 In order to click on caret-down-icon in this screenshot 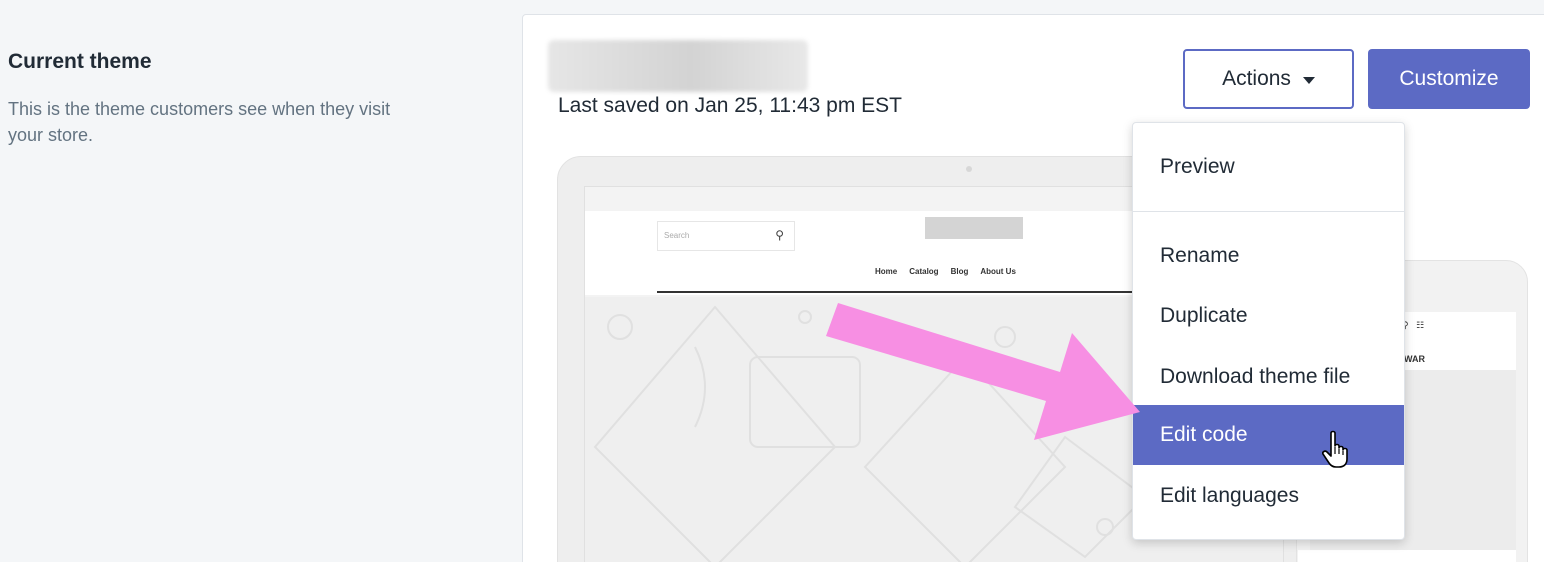, I will do `click(1308, 80)`.